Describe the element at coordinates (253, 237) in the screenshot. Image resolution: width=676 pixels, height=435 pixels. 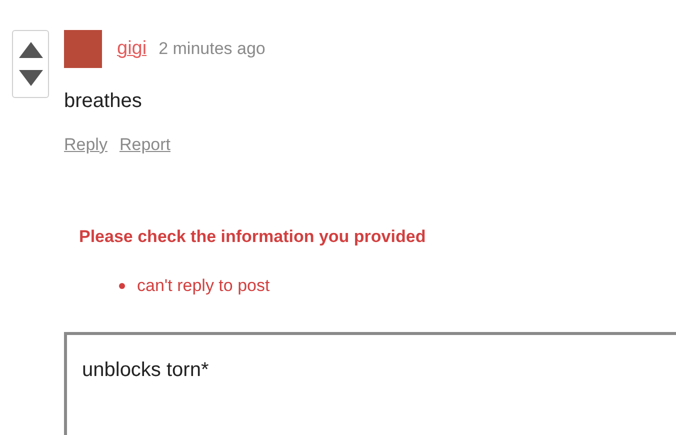
I see `error-title: Please check the information you provided` at that location.